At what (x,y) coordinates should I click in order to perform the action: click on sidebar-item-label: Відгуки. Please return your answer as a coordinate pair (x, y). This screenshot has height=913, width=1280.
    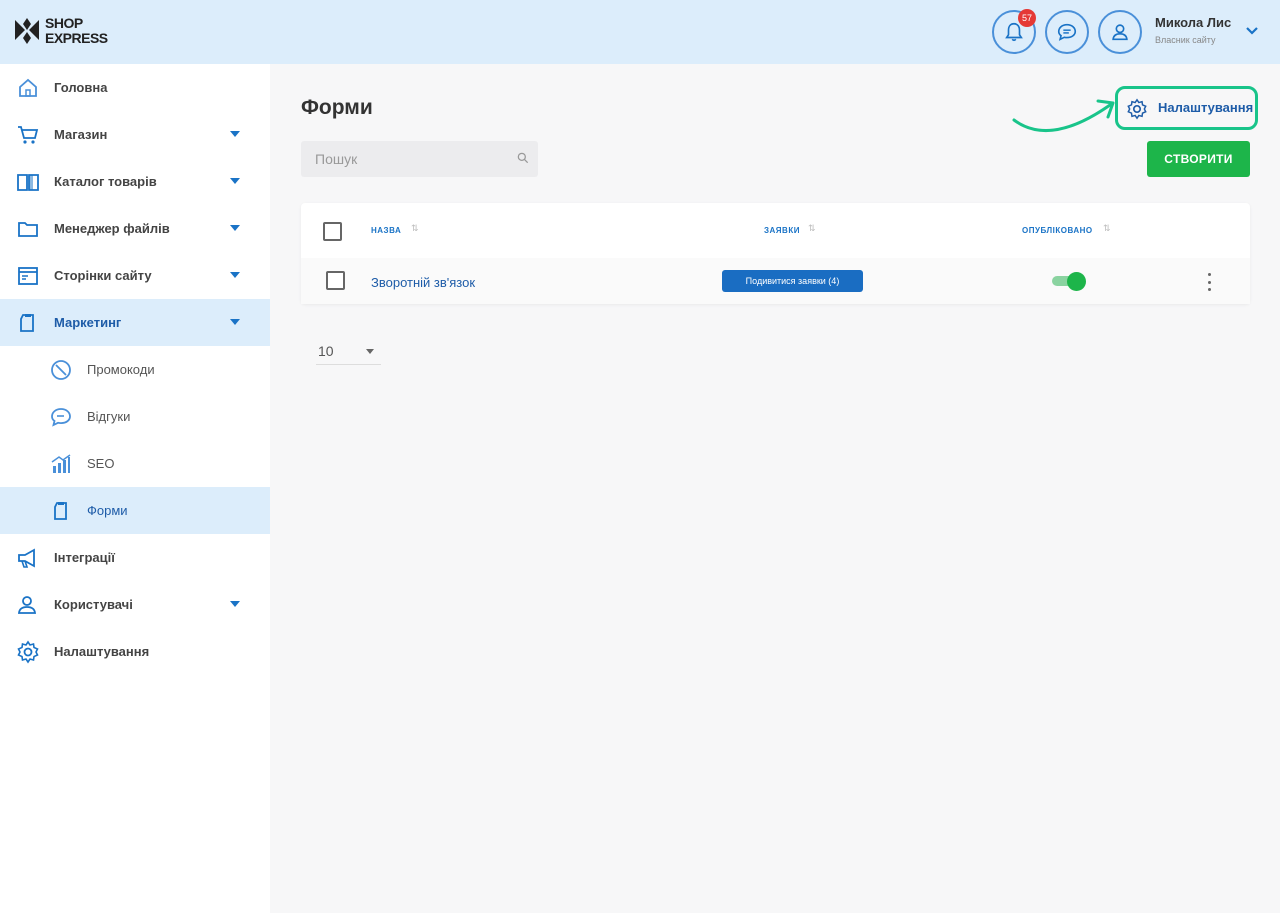
    Looking at the image, I should click on (109, 416).